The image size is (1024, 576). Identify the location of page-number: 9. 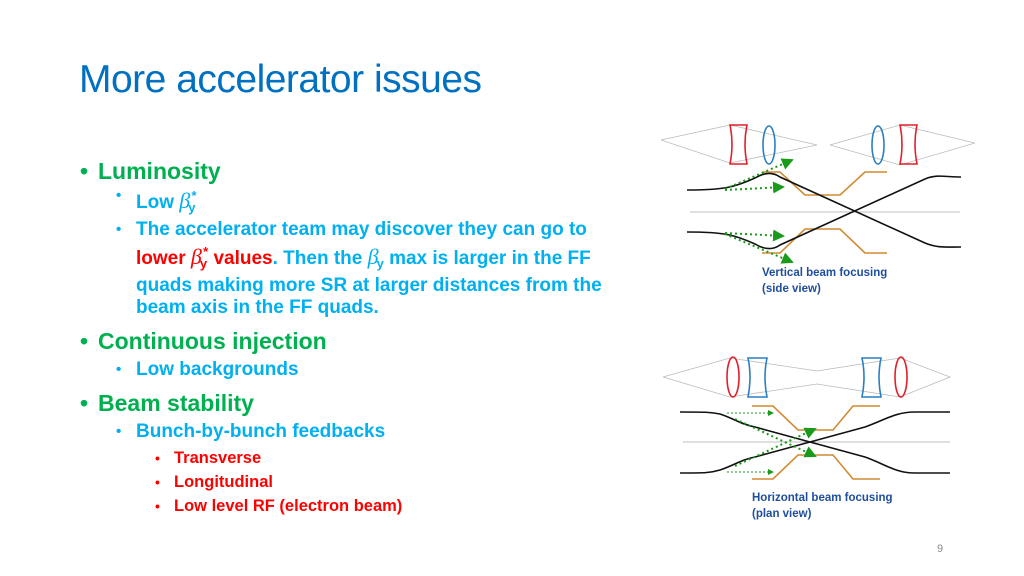
(940, 549).